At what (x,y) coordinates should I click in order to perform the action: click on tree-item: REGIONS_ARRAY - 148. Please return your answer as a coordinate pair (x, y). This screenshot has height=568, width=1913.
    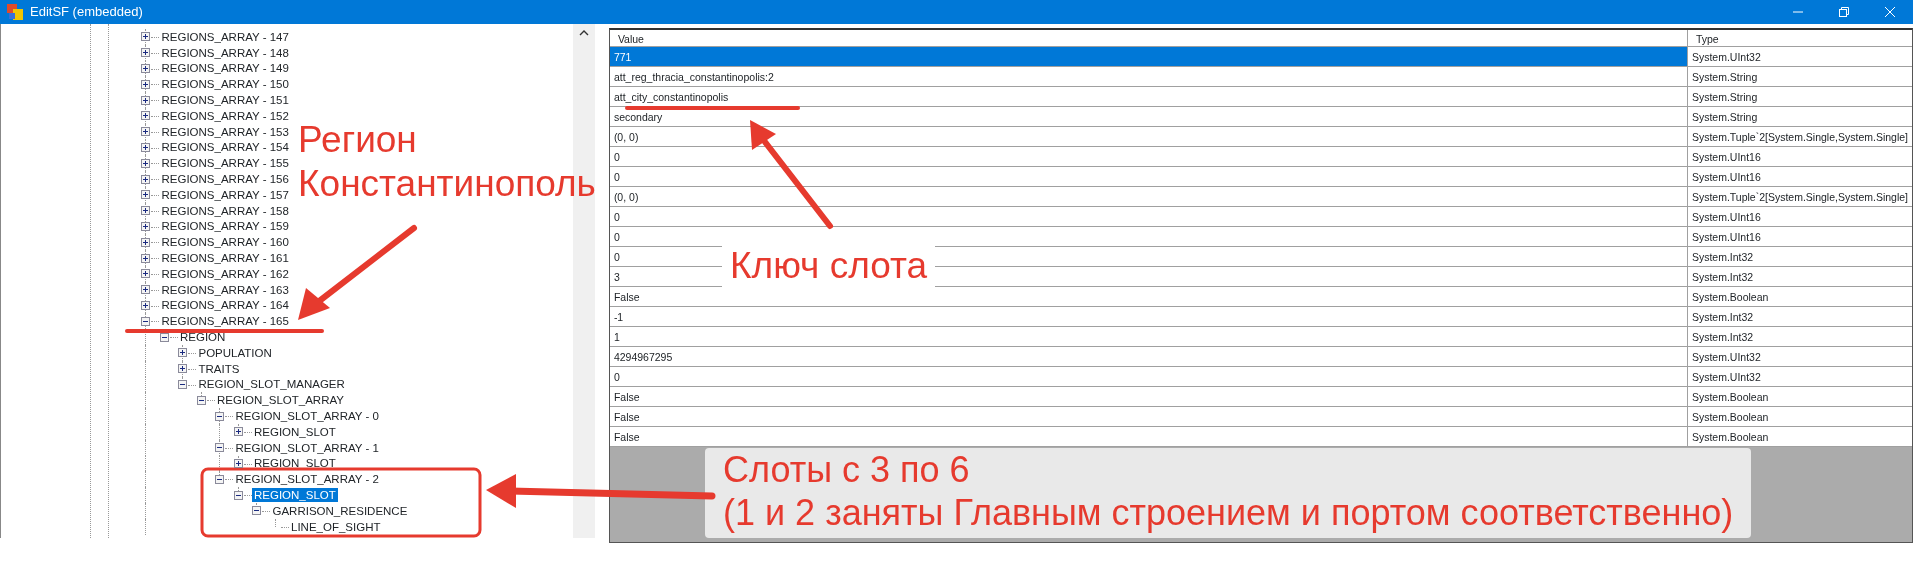
    Looking at the image, I should click on (225, 52).